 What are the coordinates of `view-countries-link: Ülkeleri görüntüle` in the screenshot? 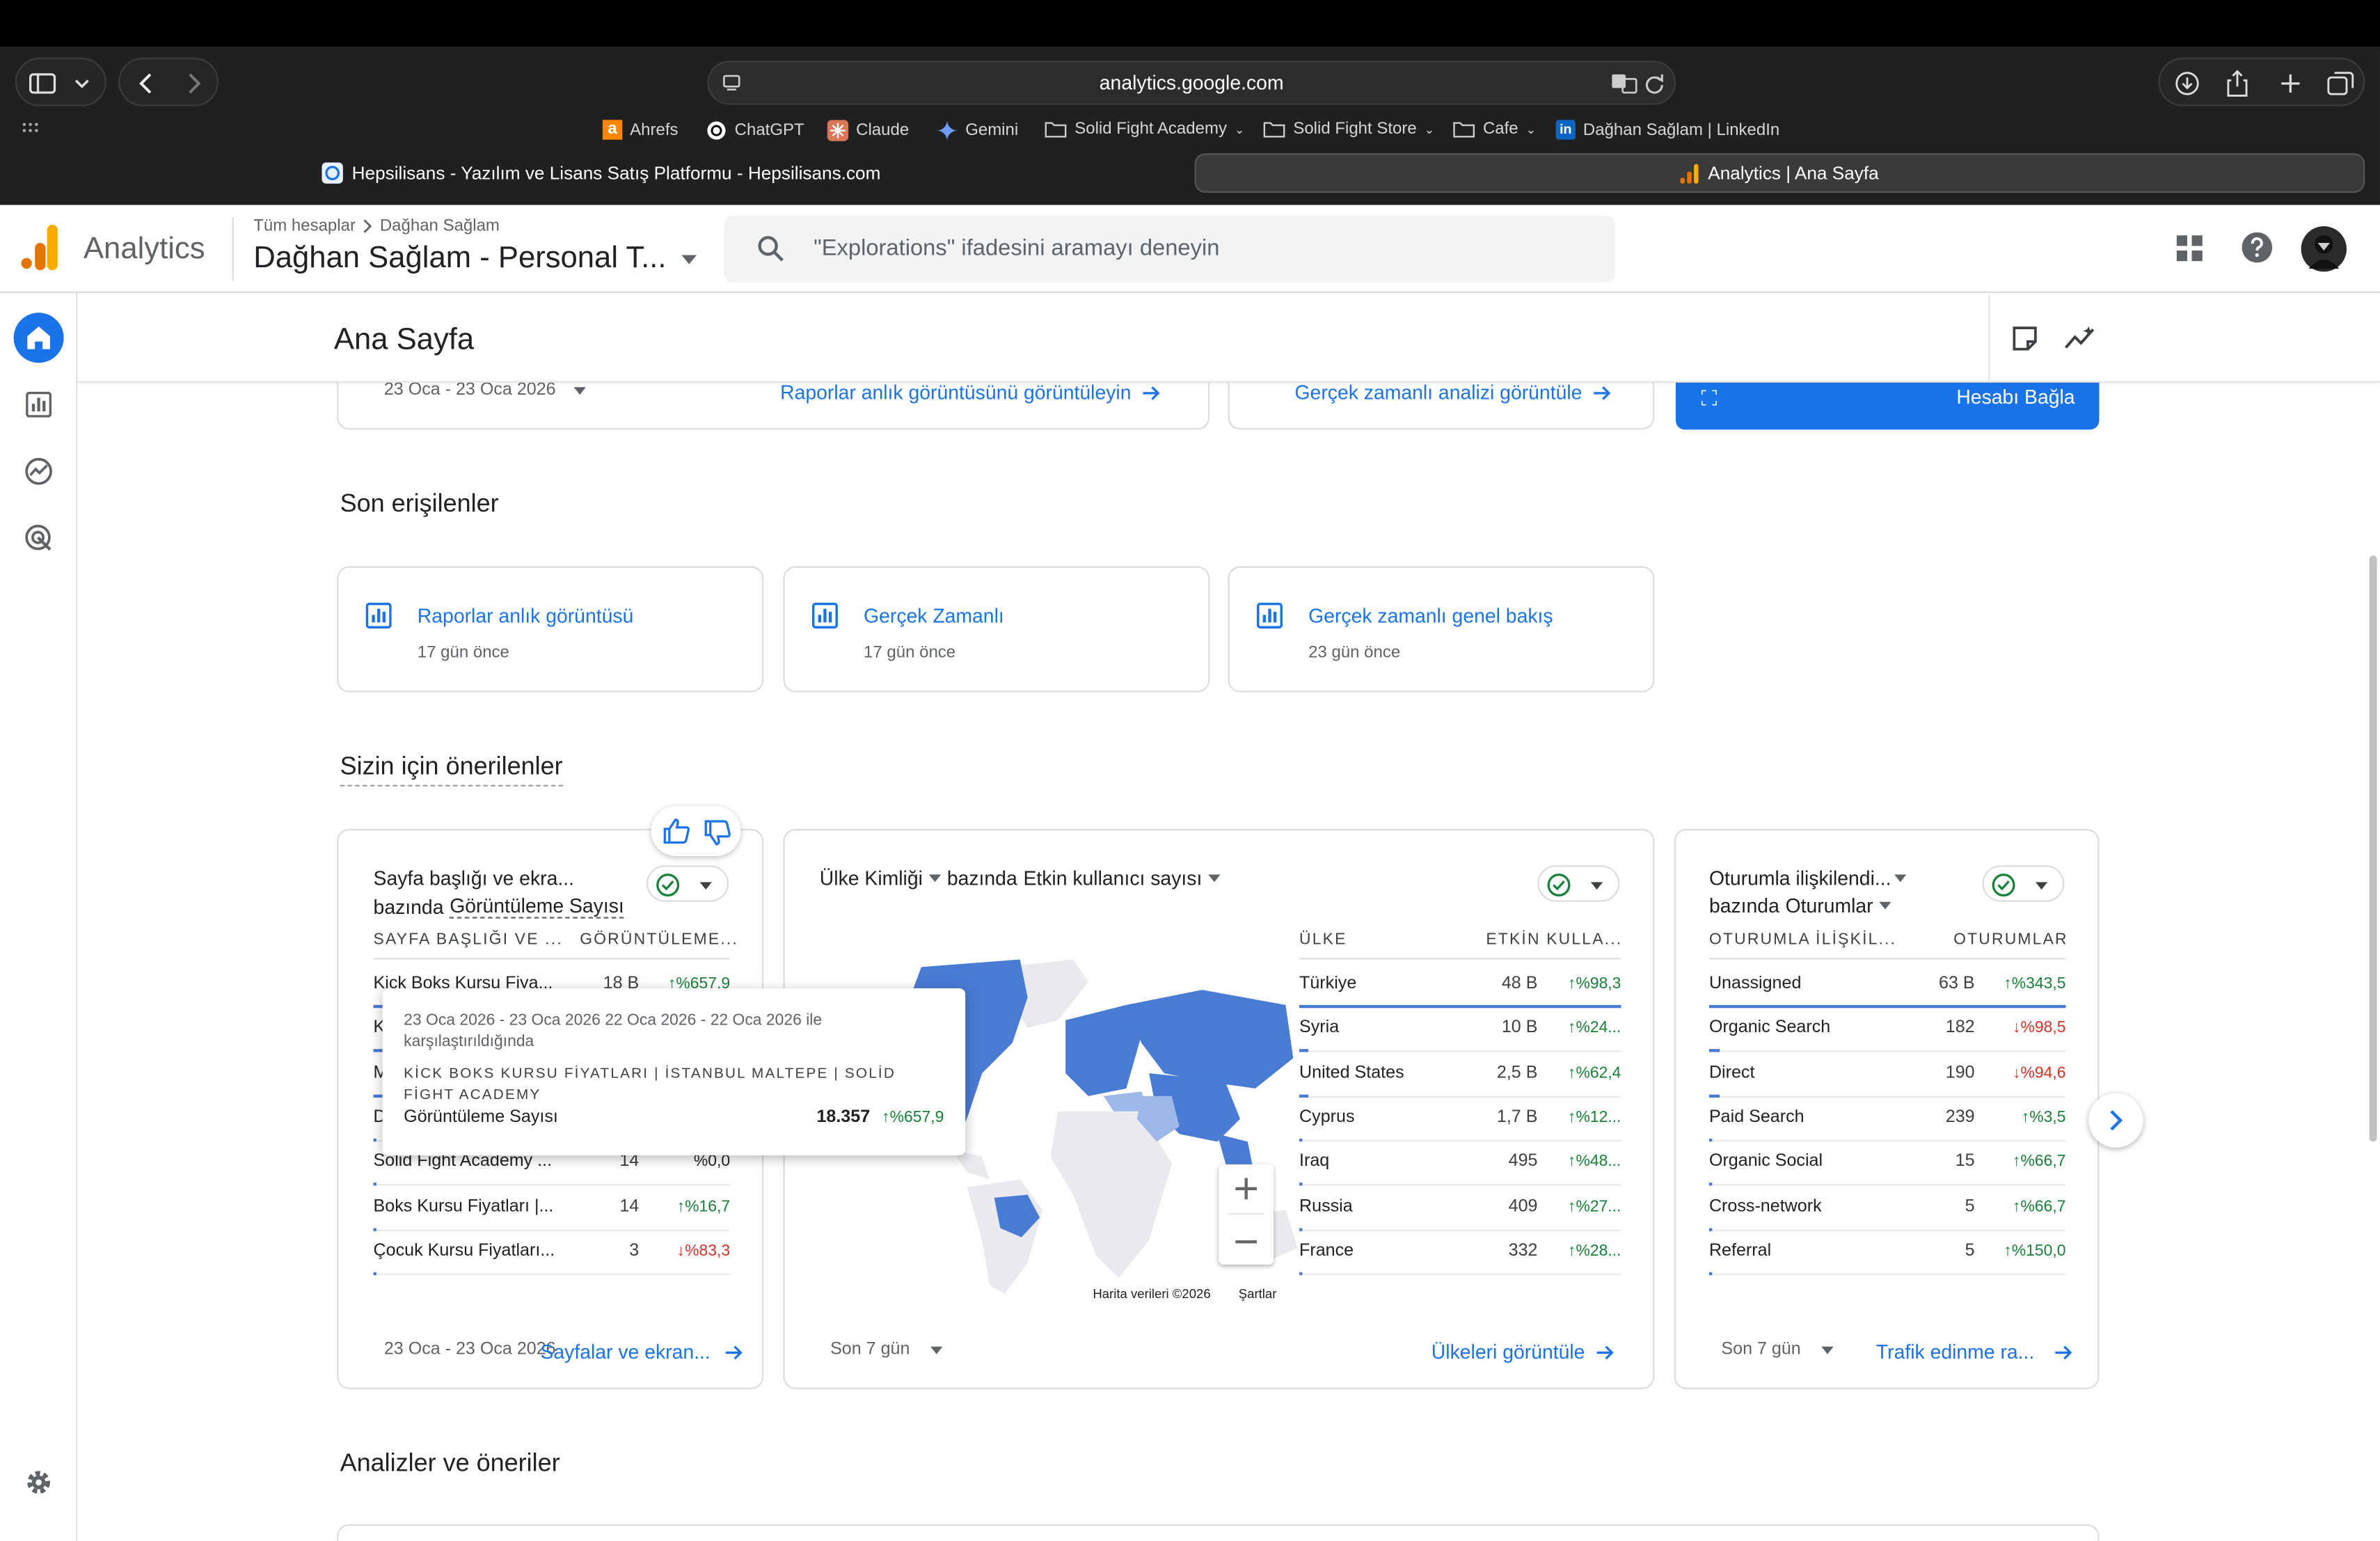 It's located at (1523, 1352).